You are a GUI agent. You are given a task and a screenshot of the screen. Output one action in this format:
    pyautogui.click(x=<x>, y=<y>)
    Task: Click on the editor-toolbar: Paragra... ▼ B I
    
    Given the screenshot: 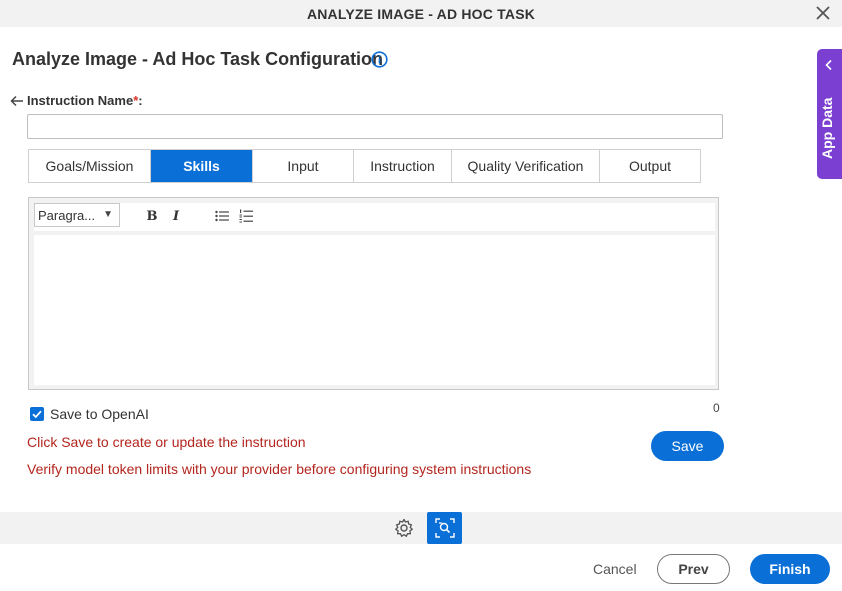 What is the action you would take?
    pyautogui.click(x=374, y=217)
    